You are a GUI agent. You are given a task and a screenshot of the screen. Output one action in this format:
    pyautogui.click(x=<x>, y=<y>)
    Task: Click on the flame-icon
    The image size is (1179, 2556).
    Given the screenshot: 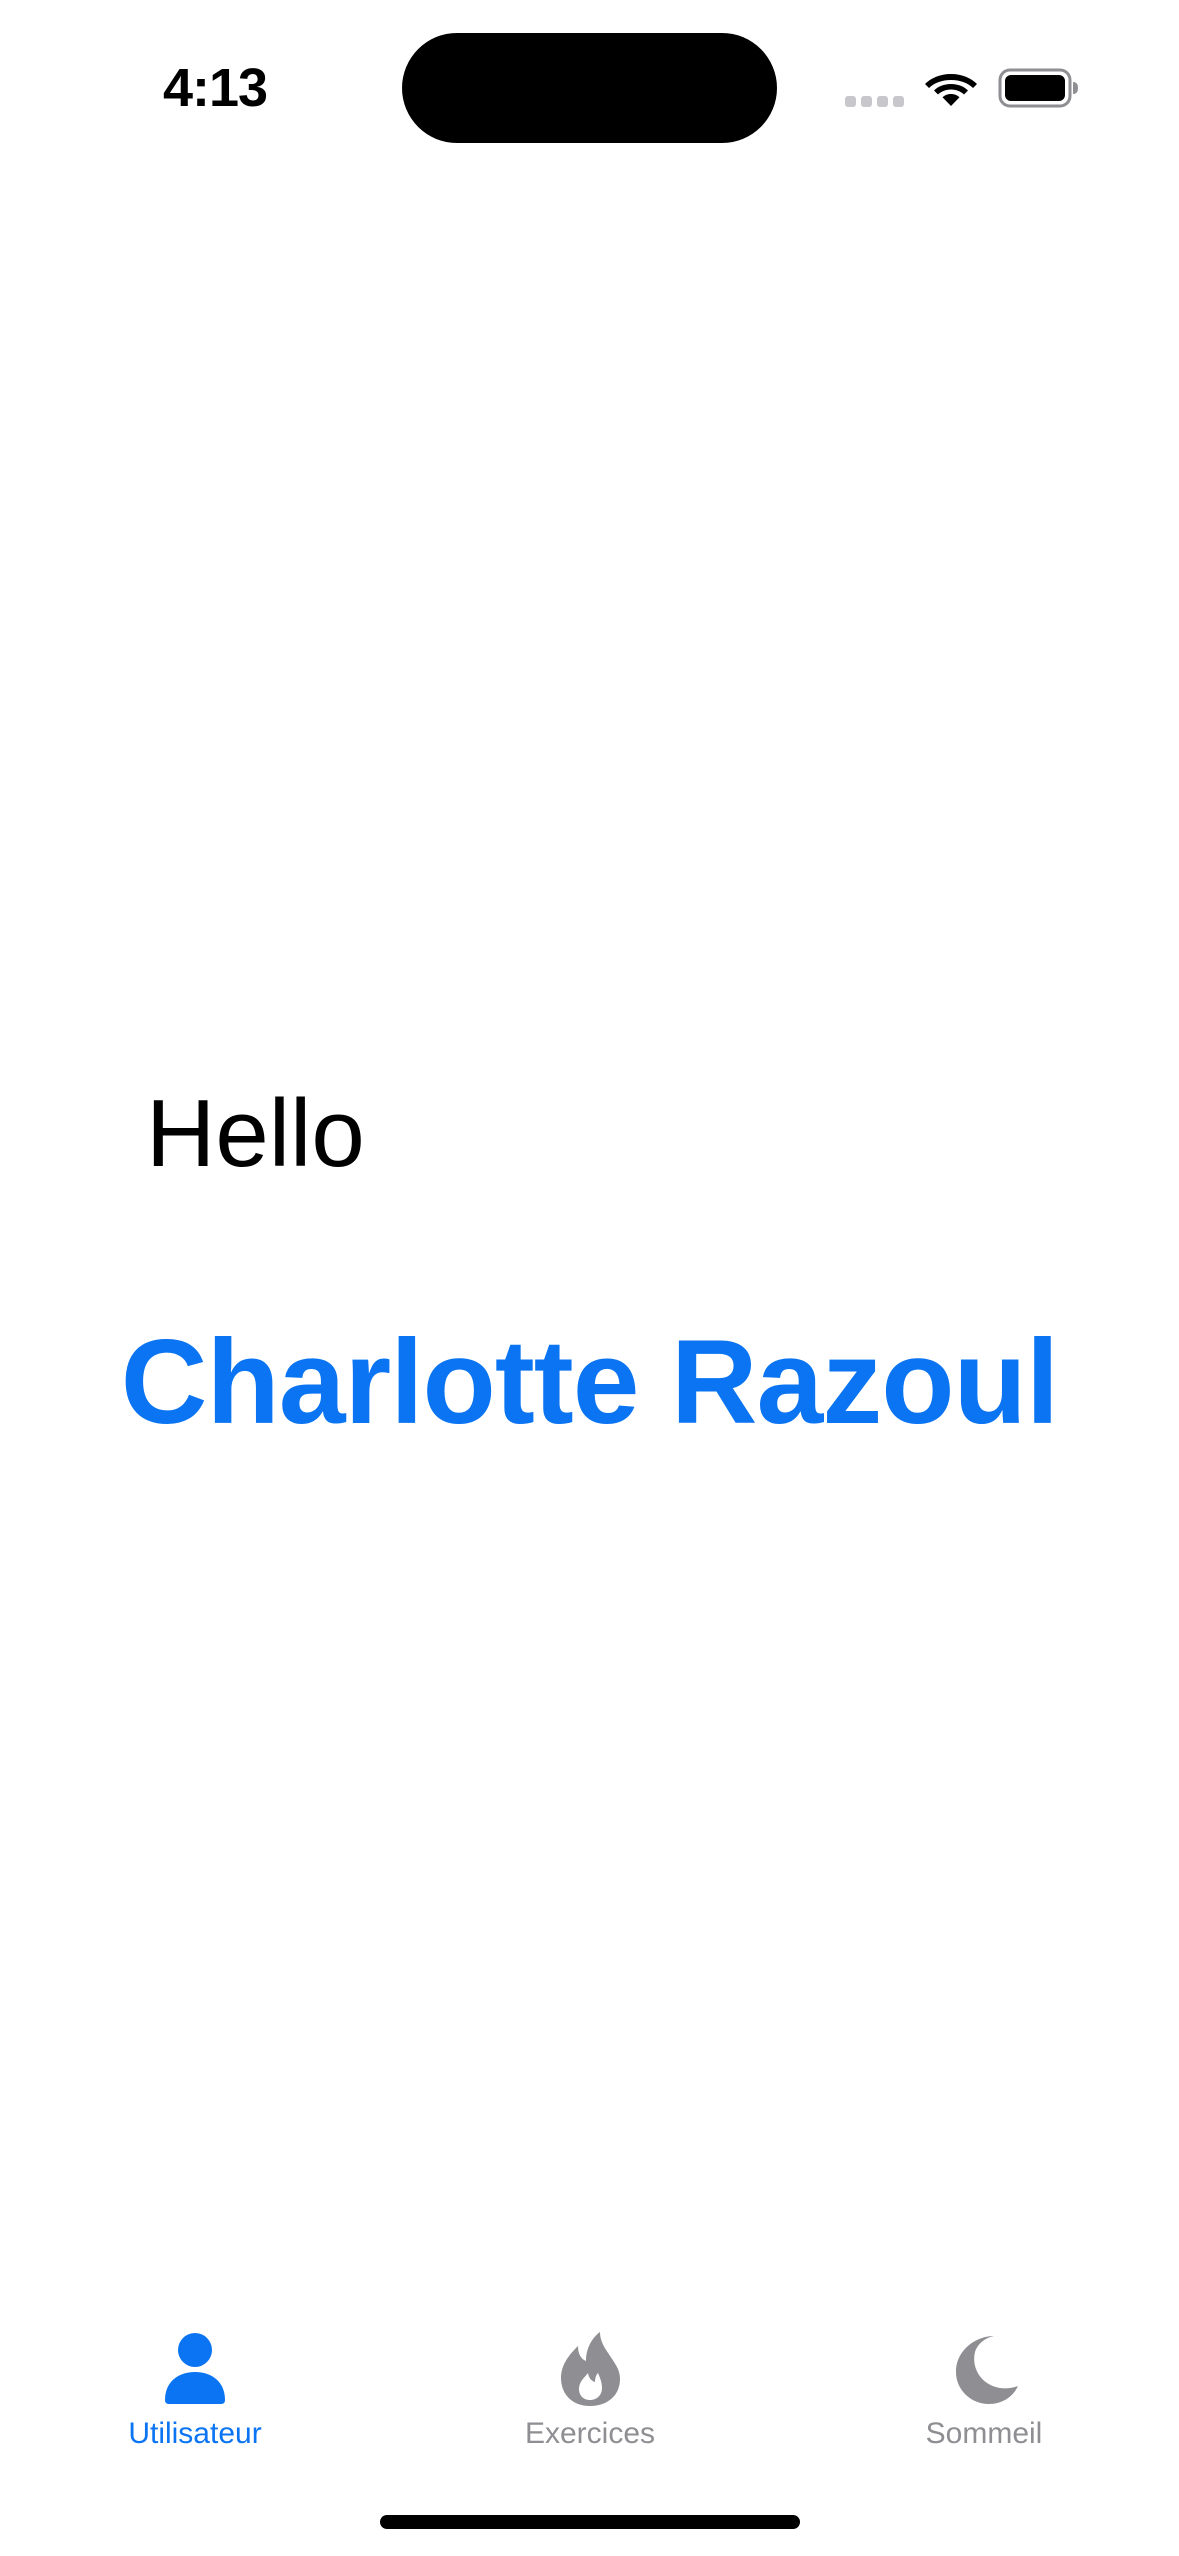 What is the action you would take?
    pyautogui.click(x=590, y=2369)
    